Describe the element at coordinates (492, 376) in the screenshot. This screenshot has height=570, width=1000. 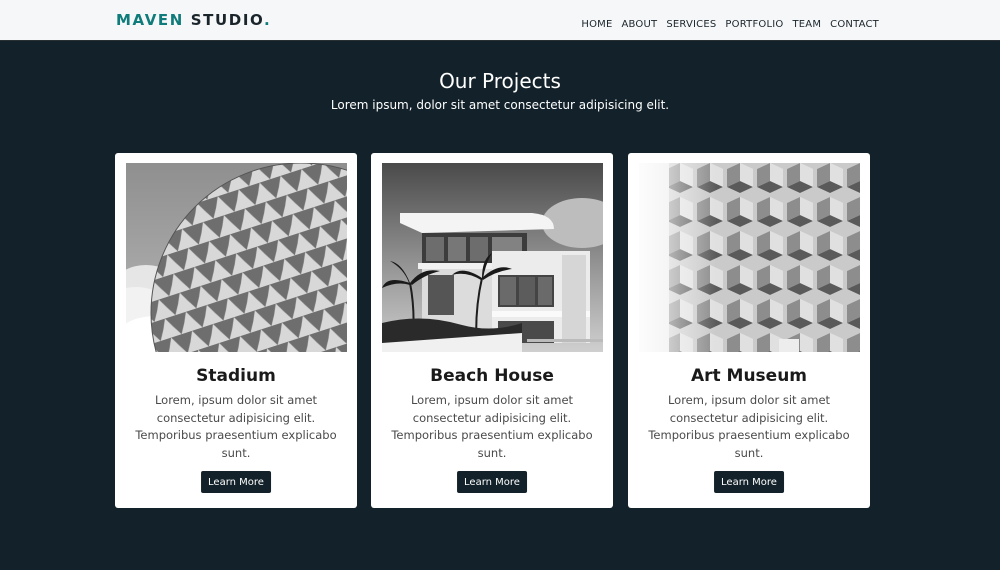
I see `card-title: Beach House` at that location.